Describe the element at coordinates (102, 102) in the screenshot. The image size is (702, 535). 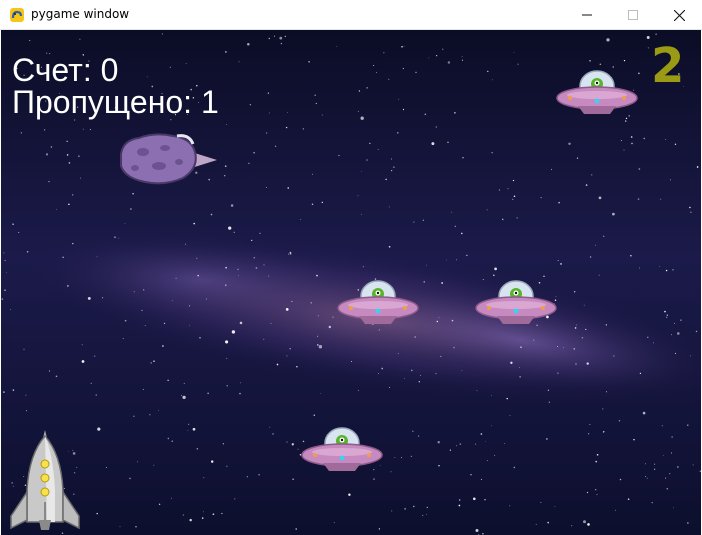
I see `missed-label: Пропущено:` at that location.